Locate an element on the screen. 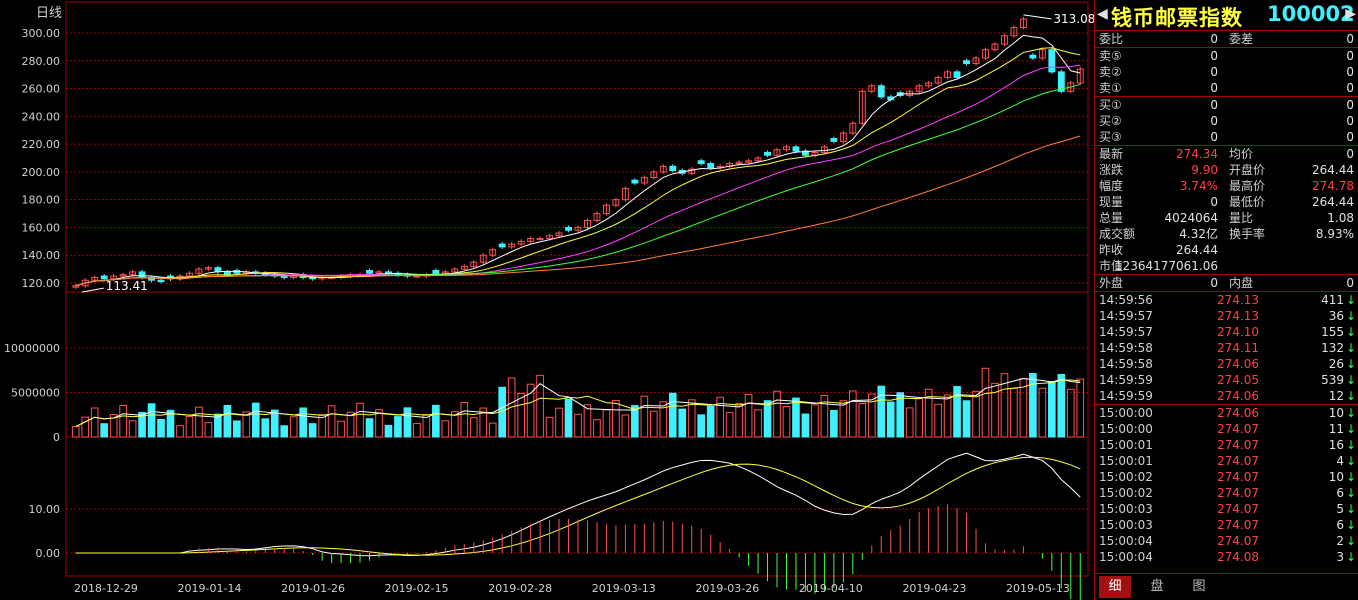  tick-qty: 10 is located at coordinates (1336, 413).